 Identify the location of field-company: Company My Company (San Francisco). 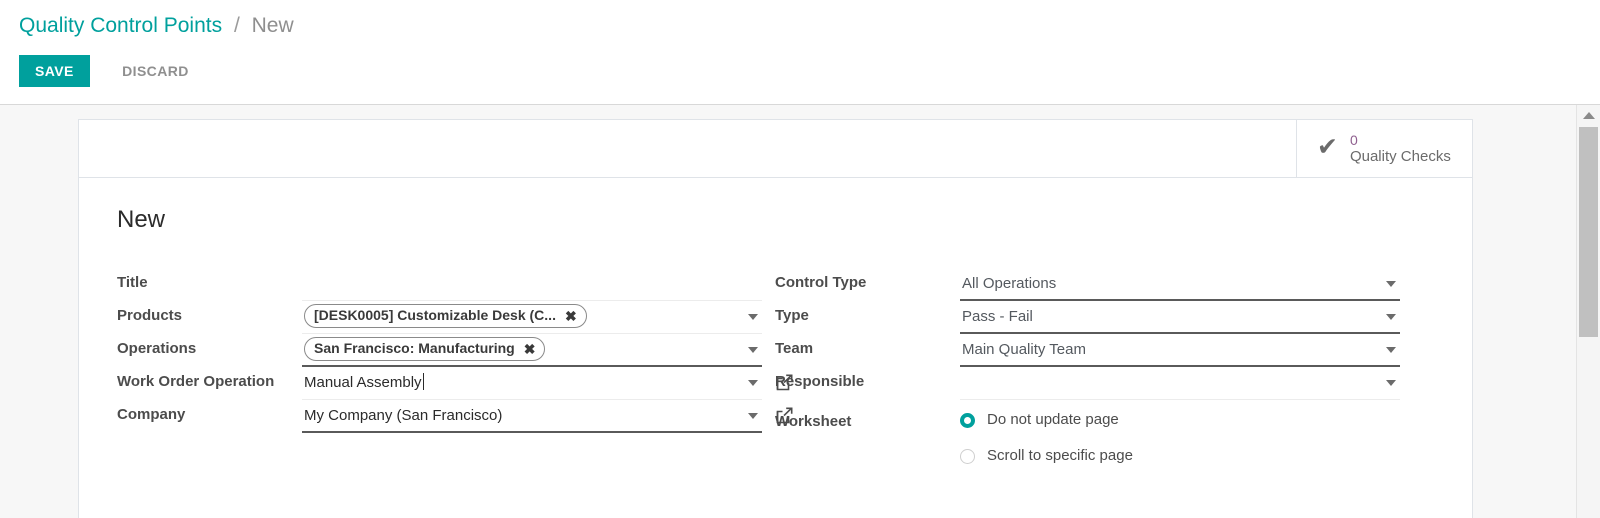
(455, 418).